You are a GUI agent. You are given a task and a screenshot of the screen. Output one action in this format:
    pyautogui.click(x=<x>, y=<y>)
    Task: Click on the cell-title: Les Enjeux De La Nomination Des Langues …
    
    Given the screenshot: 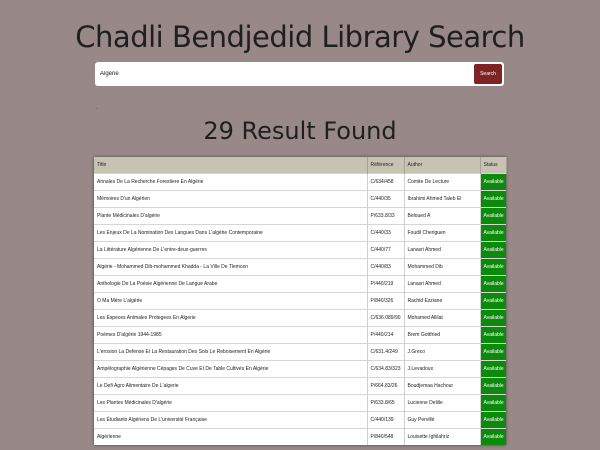 What is the action you would take?
    pyautogui.click(x=231, y=232)
    